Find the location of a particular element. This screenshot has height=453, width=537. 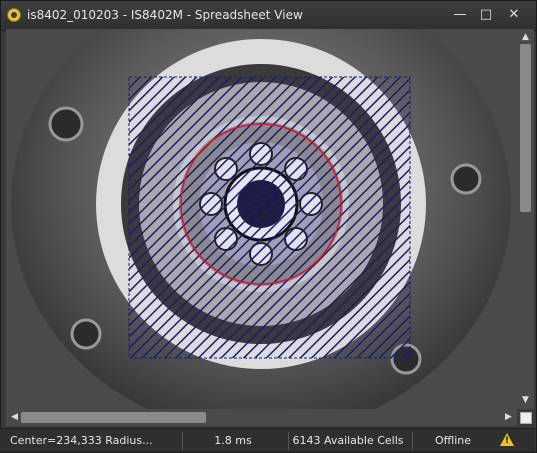

maximize-button: □ is located at coordinates (486, 15).